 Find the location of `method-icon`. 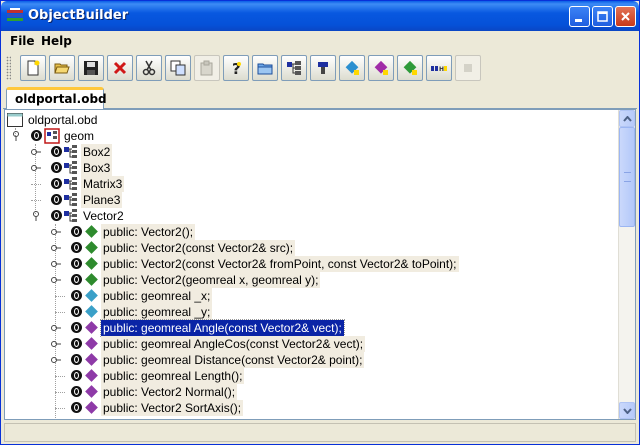

method-icon is located at coordinates (91, 327).